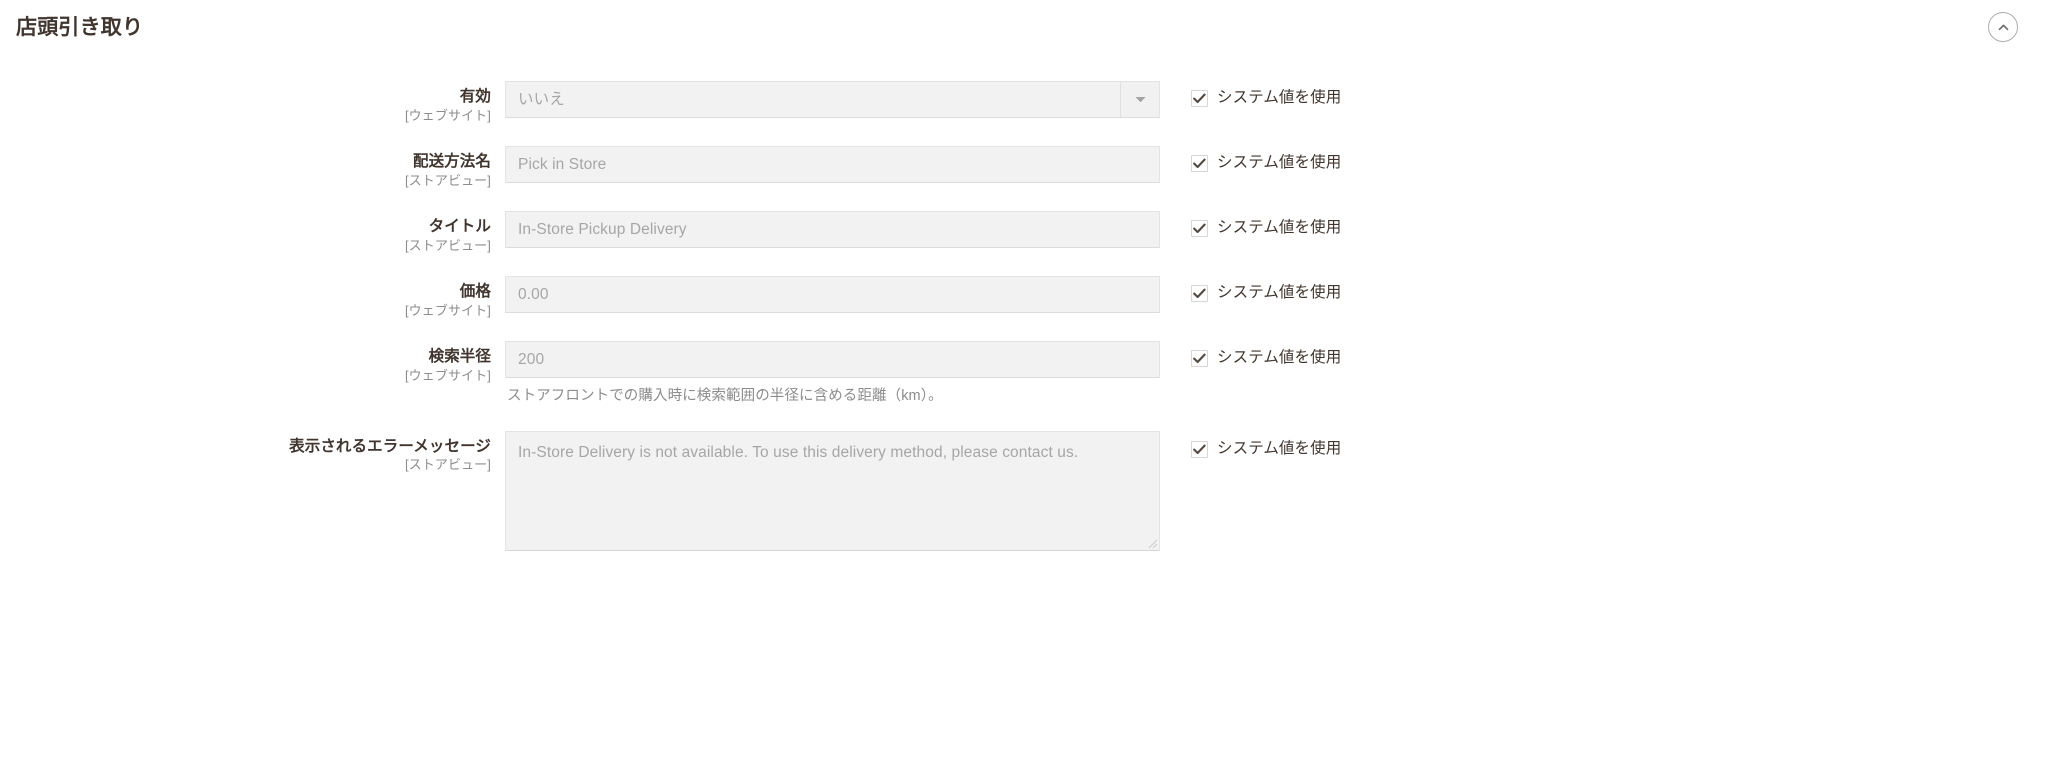 The width and height of the screenshot is (2048, 760). I want to click on chevron-up-circle-icon, so click(2003, 27).